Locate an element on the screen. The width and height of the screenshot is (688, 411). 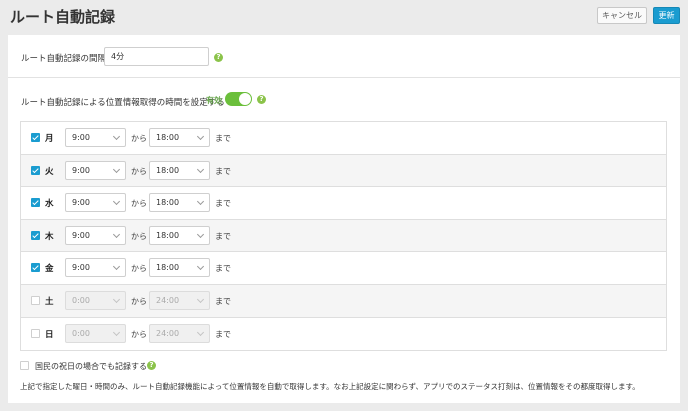
toggle-knob is located at coordinates (245, 99).